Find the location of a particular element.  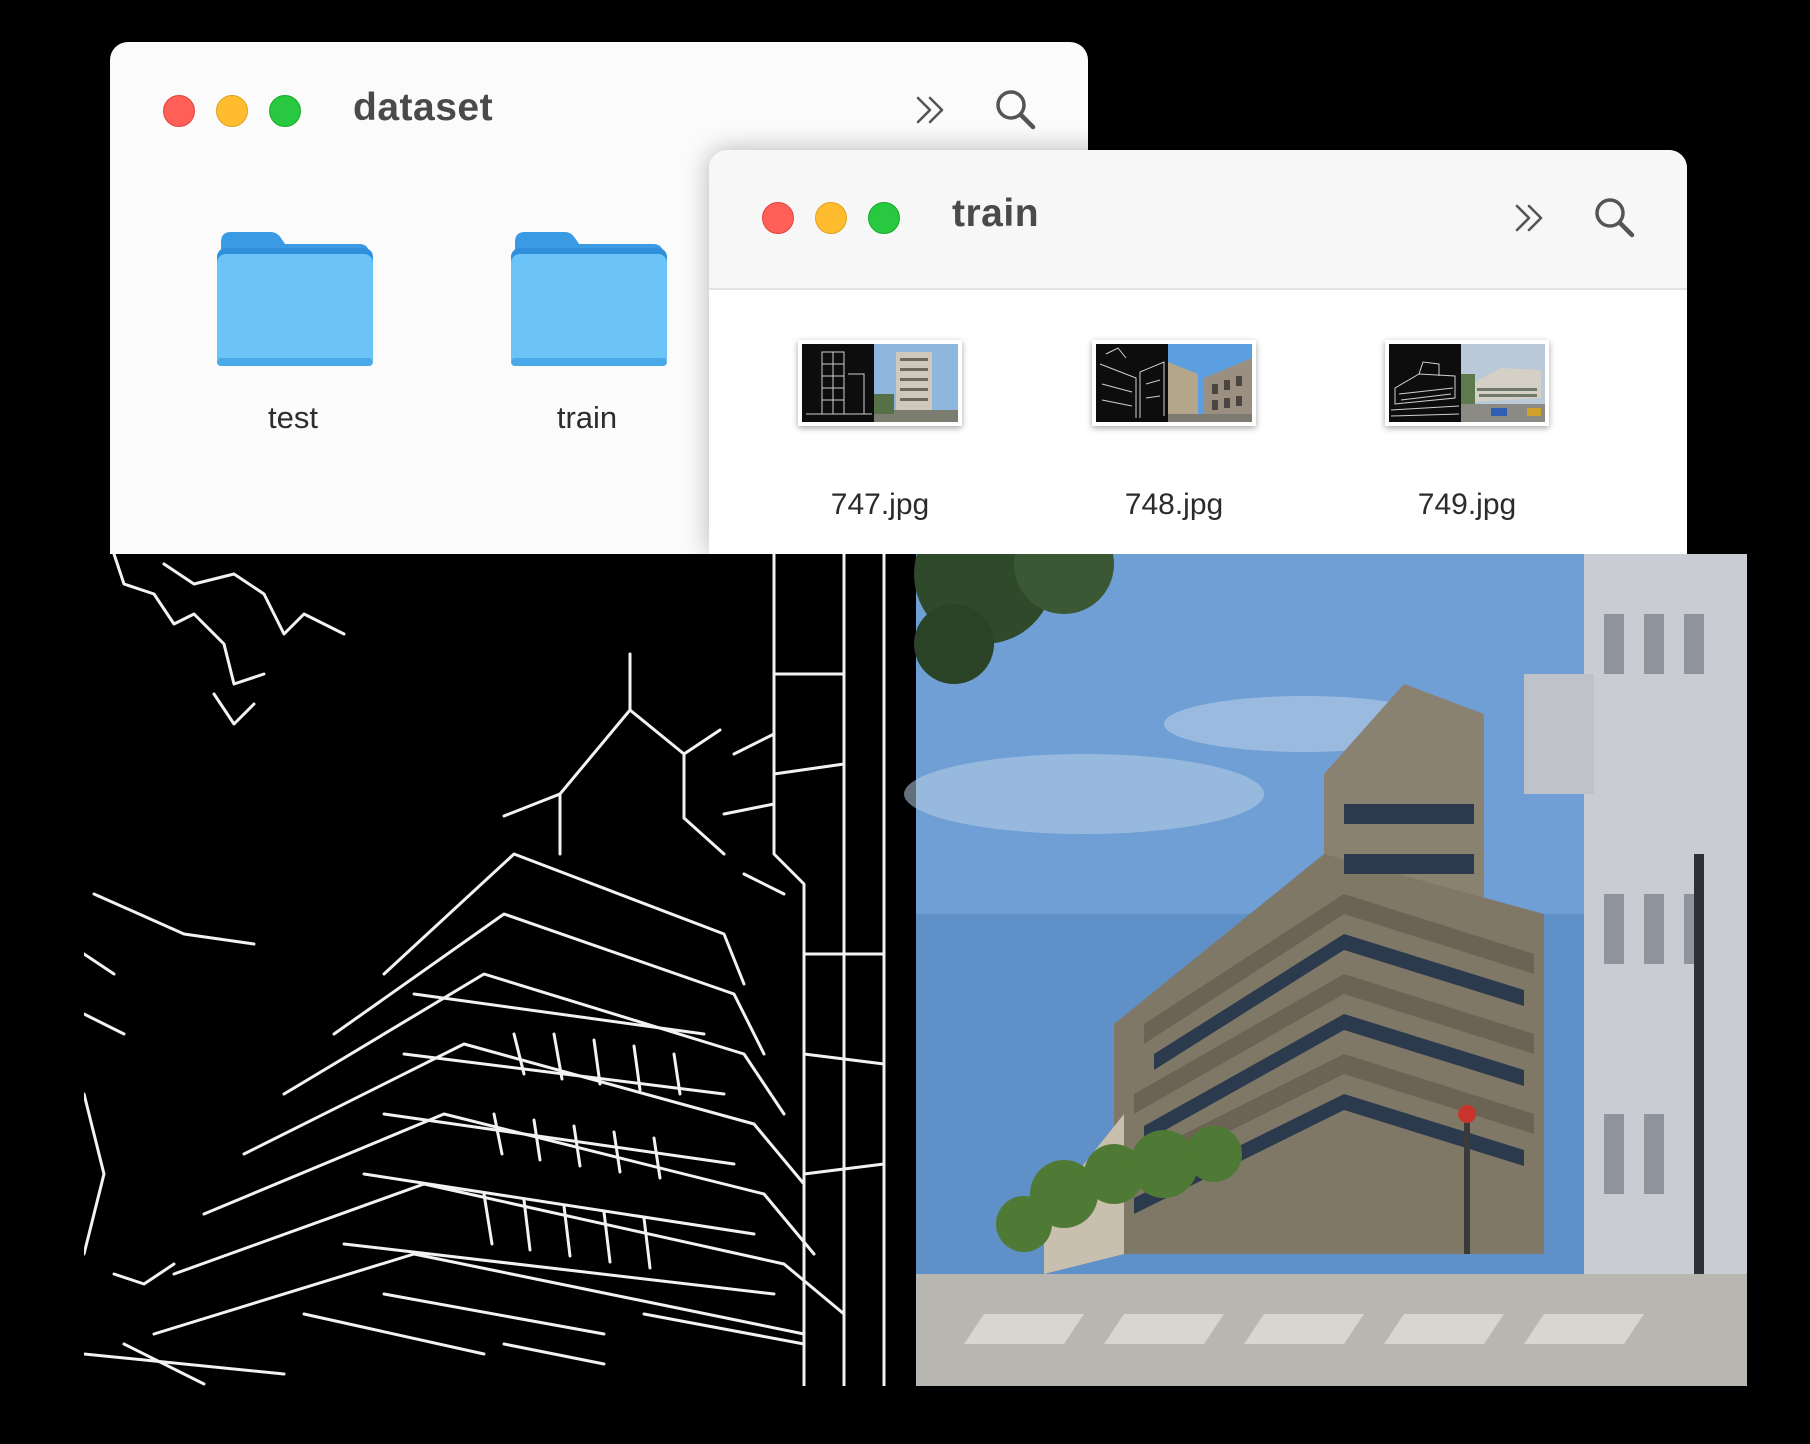

file-label: 749.jpg is located at coordinates (1467, 504).